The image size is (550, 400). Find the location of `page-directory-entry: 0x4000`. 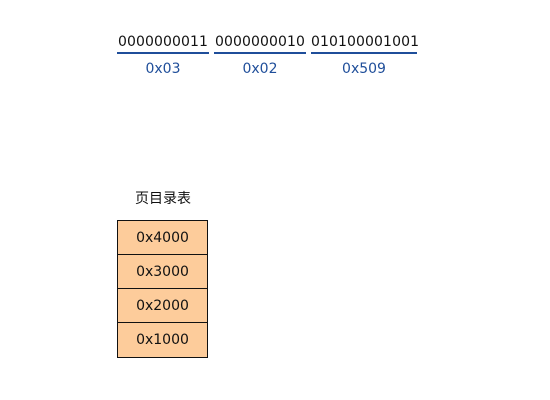

page-directory-entry: 0x4000 is located at coordinates (162, 238).